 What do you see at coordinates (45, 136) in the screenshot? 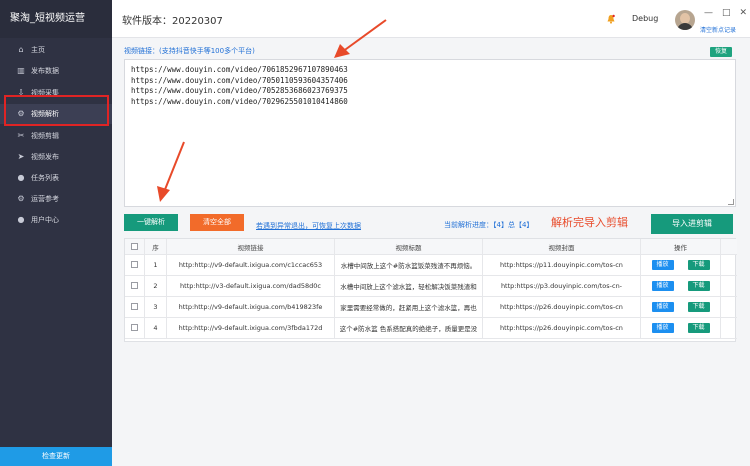
I see `sidebar-item-label: 视频剪辑` at bounding box center [45, 136].